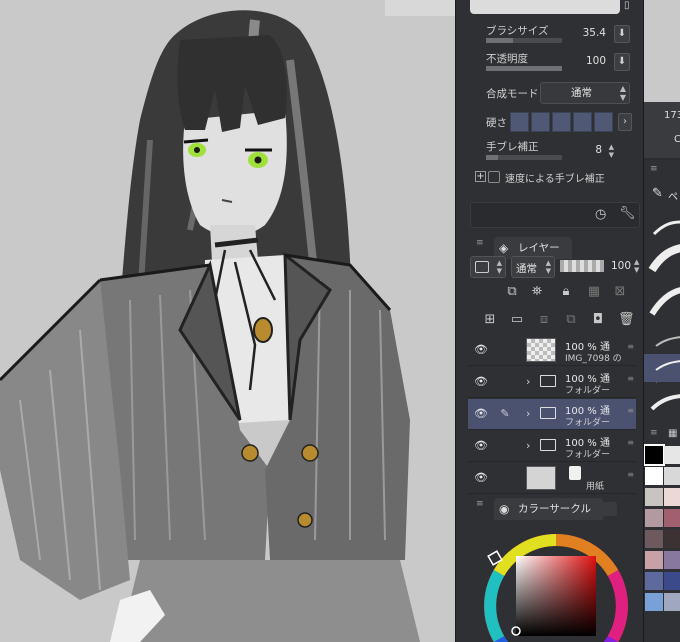 This screenshot has width=680, height=642. What do you see at coordinates (544, 320) in the screenshot?
I see `merge-icon: ⧈` at bounding box center [544, 320].